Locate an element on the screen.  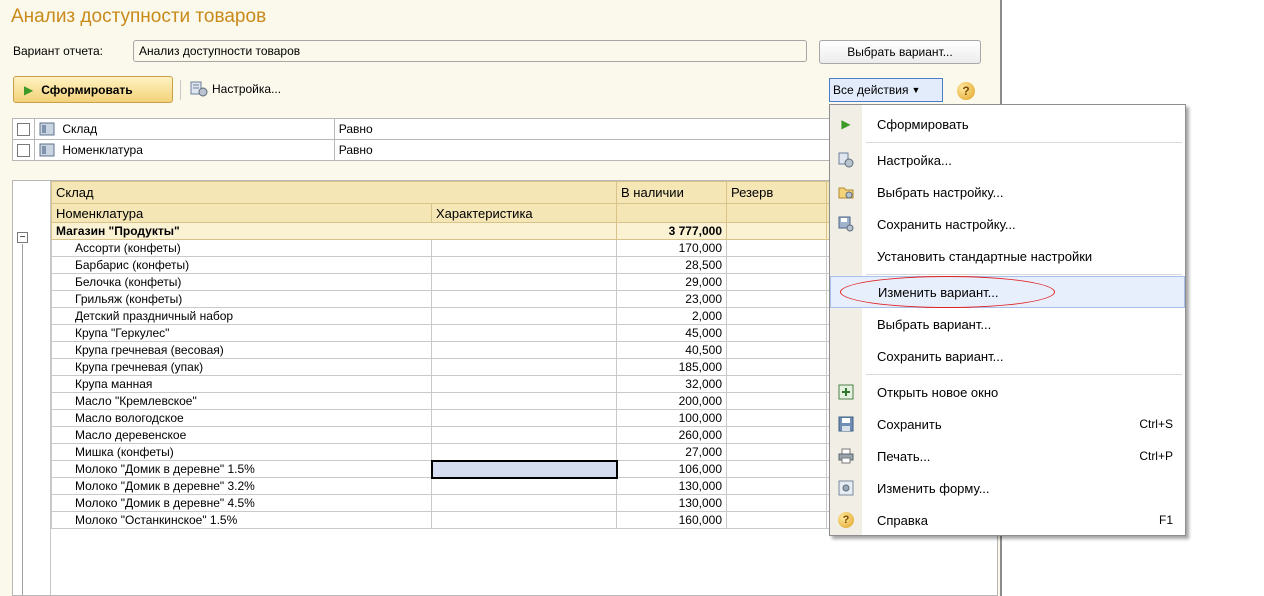
field-icon is located at coordinates (47, 150).